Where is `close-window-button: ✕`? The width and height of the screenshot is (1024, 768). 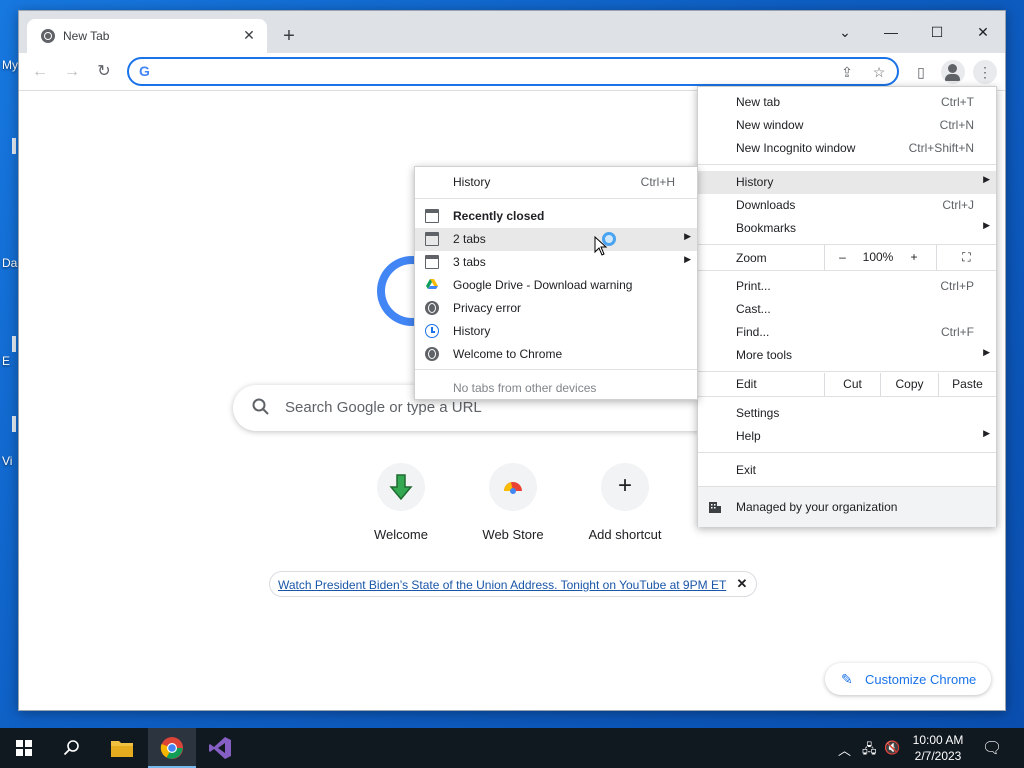
close-window-button: ✕ is located at coordinates (983, 32).